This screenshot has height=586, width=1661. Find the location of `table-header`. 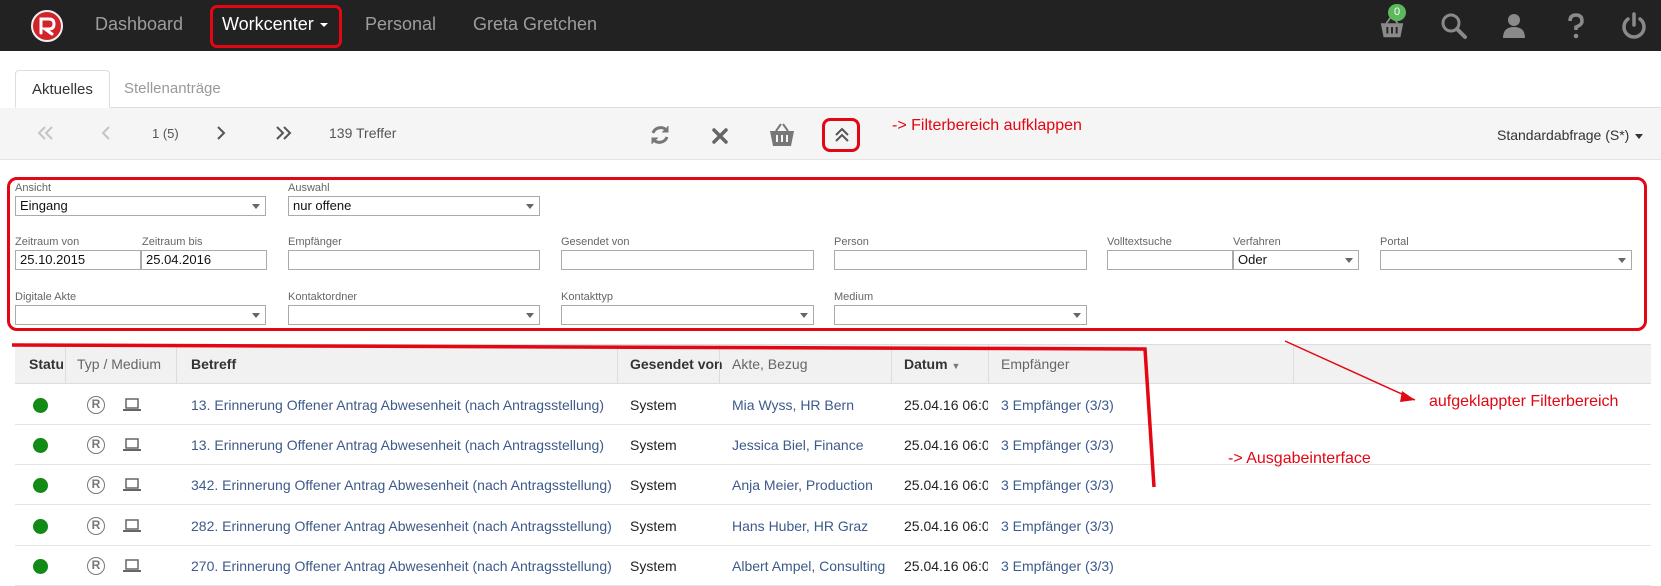

table-header is located at coordinates (833, 364).